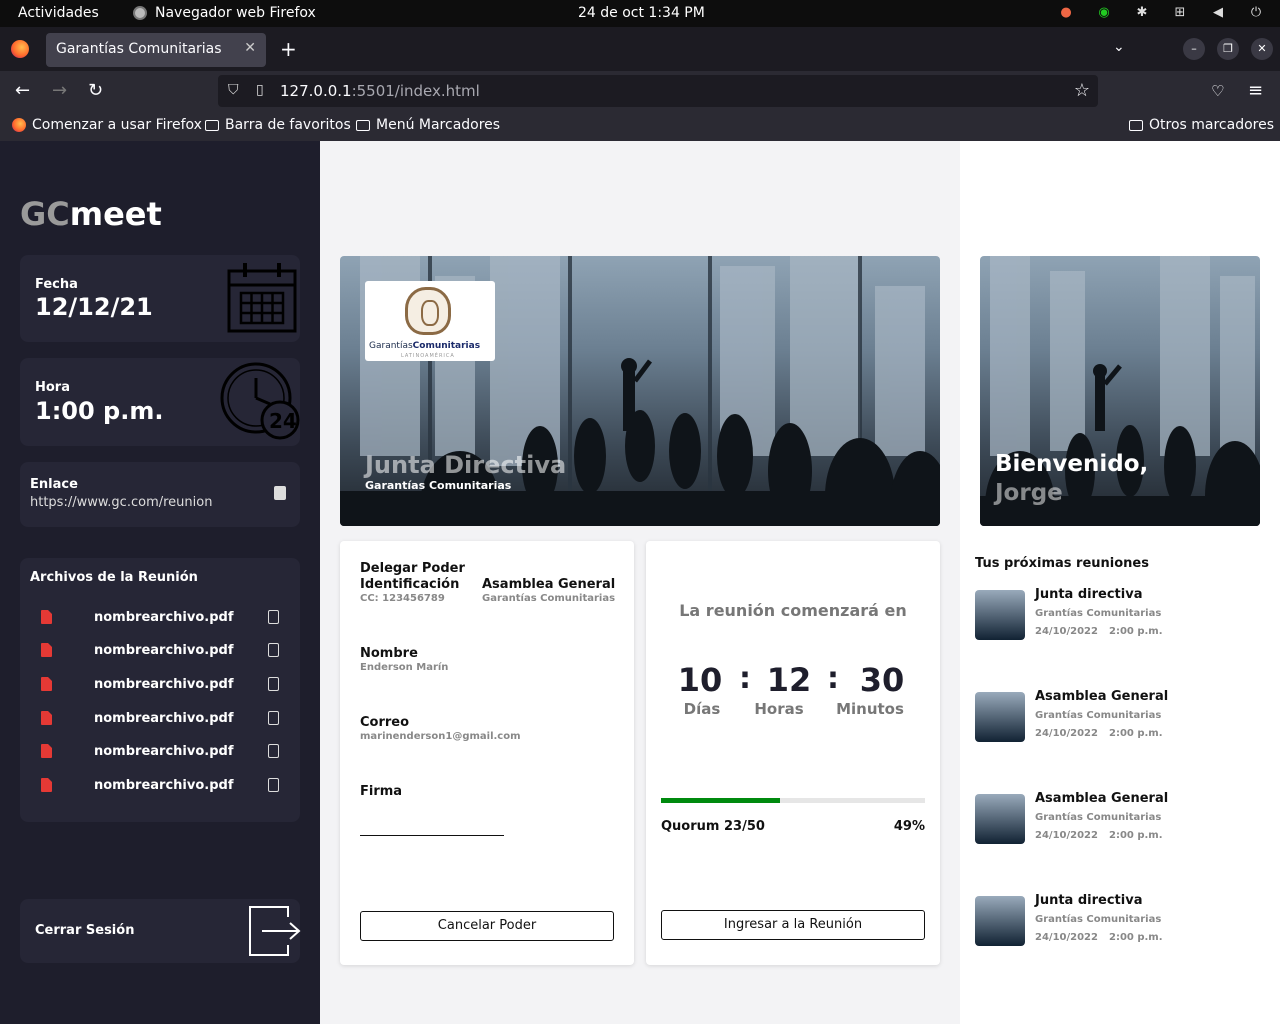  What do you see at coordinates (428, 356) in the screenshot?
I see `logo-subtitle: LATINOAMÉRICA` at bounding box center [428, 356].